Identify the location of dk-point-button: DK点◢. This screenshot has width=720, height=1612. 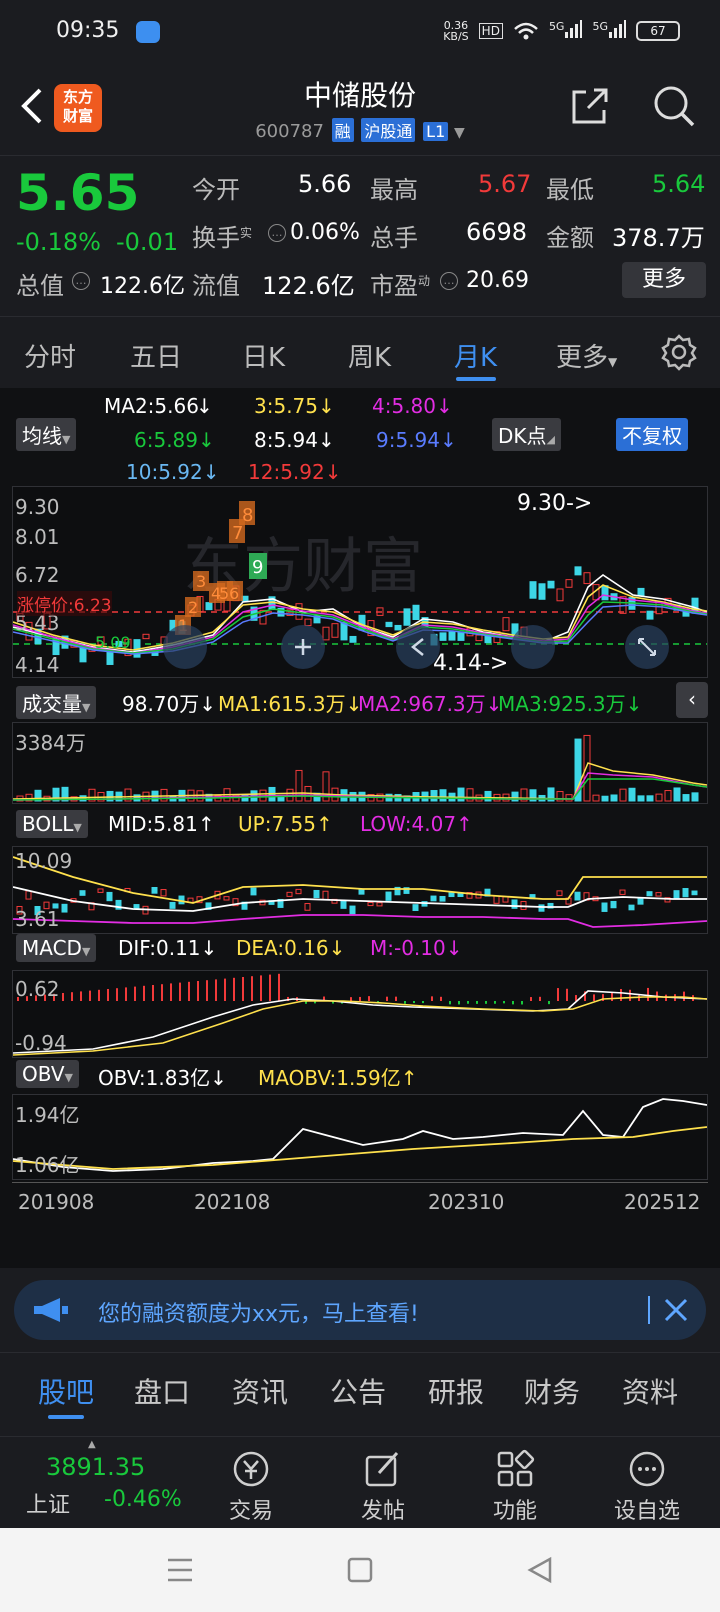
(526, 434).